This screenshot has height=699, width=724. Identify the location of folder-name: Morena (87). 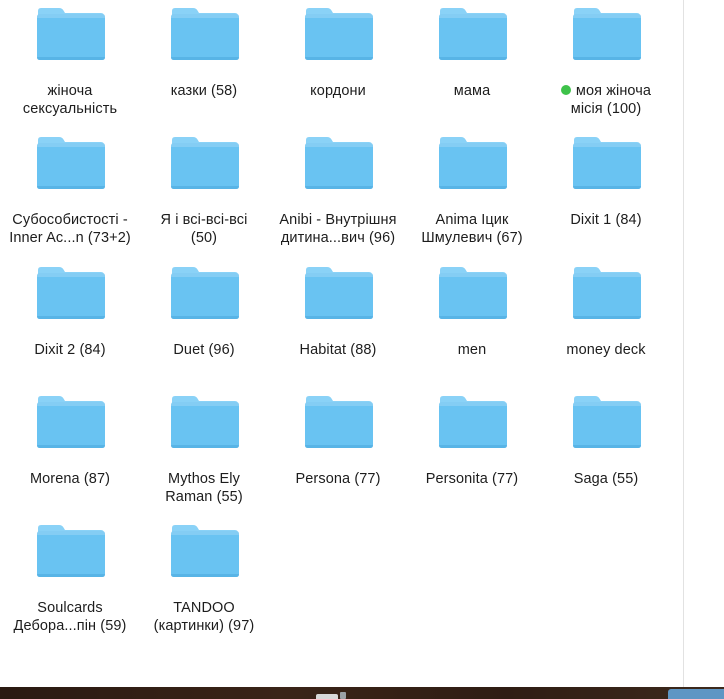
(70, 479).